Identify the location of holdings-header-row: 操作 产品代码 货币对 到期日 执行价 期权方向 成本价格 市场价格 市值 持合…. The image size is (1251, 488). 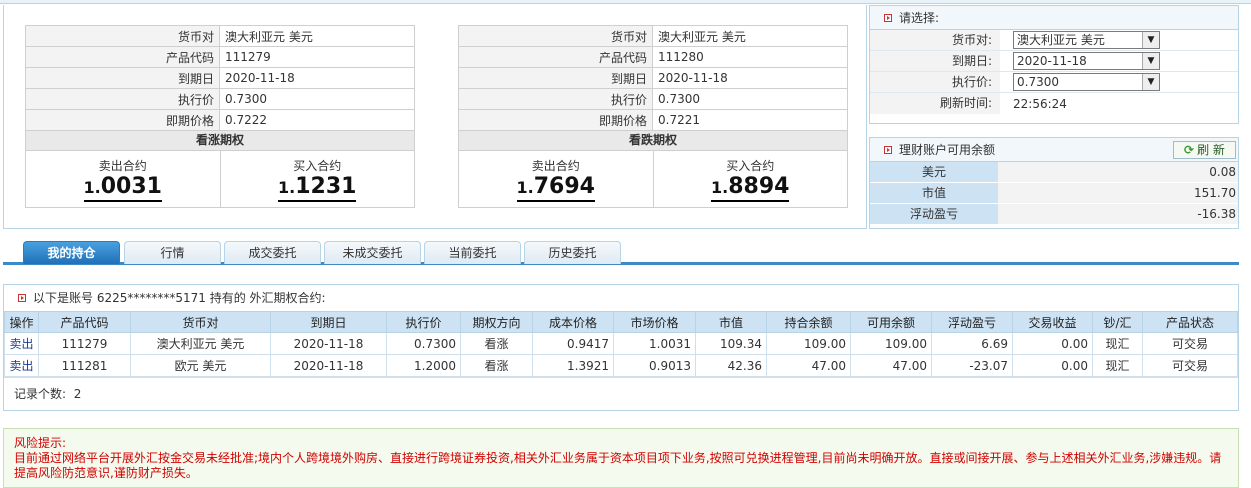
(621, 322).